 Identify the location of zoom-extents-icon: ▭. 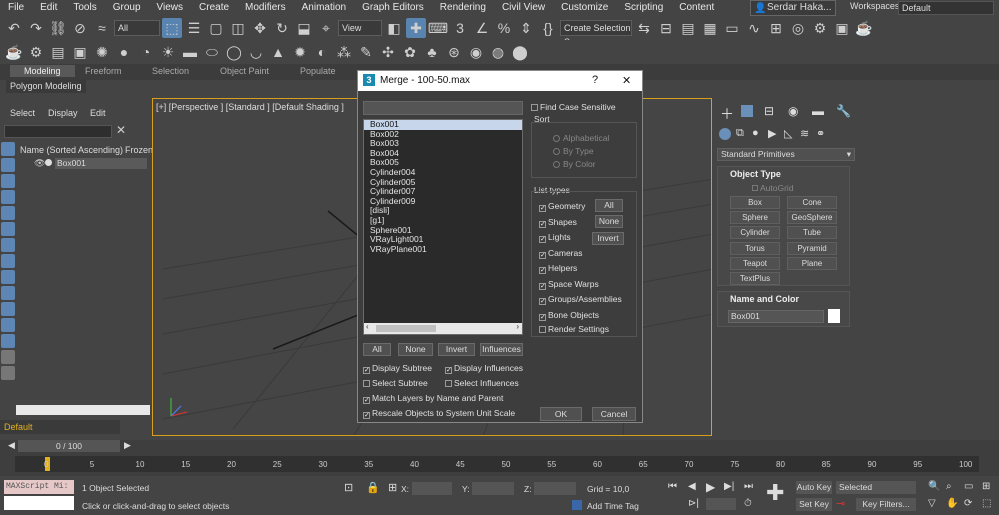
(968, 486).